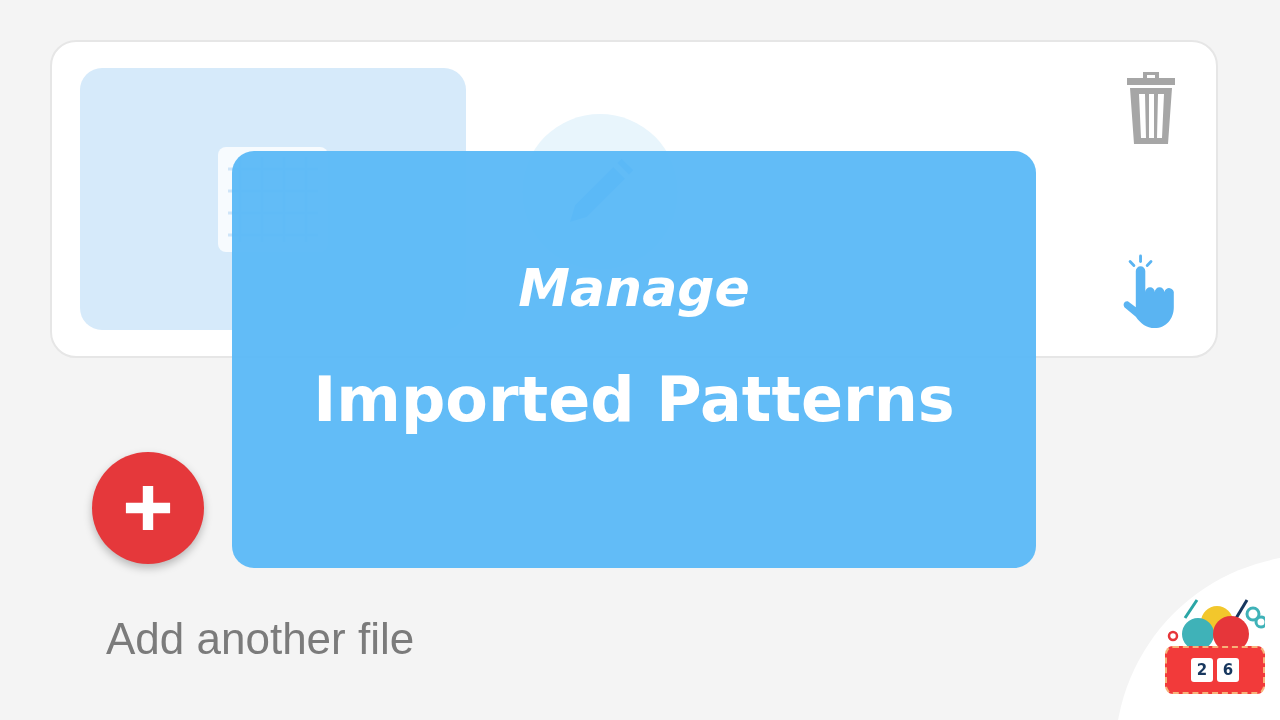 Image resolution: width=1280 pixels, height=720 pixels. I want to click on add-button, so click(148, 508).